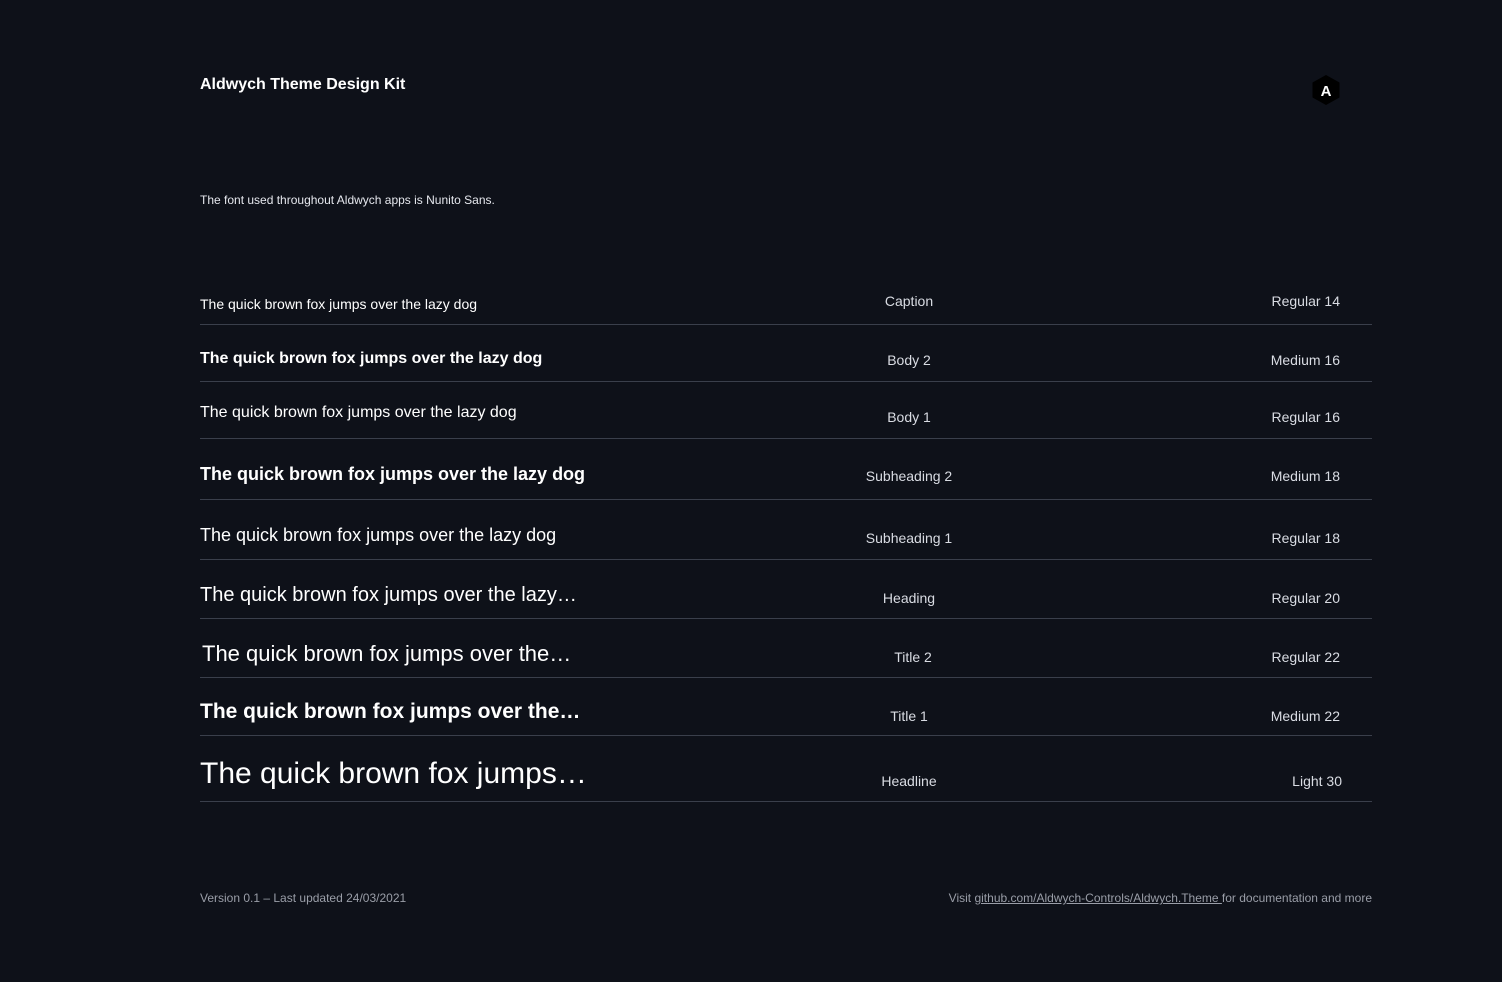 The width and height of the screenshot is (1502, 982). Describe the element at coordinates (909, 538) in the screenshot. I see `type-style-name: Subheading 1` at that location.